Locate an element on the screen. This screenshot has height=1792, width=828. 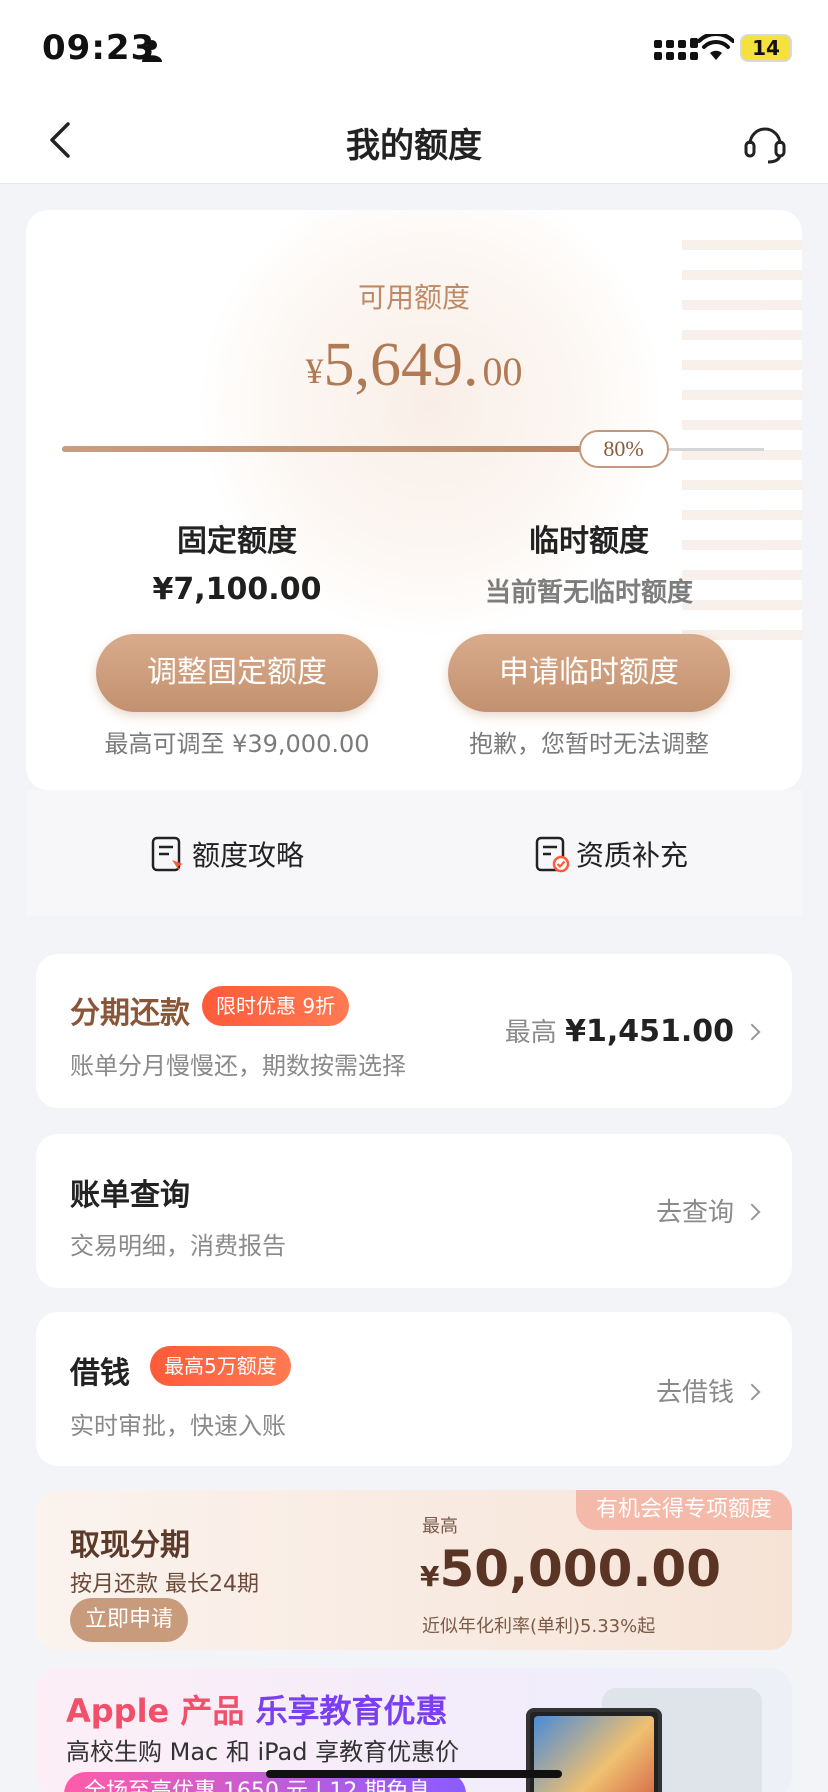
cash-installment-max-label: 最高 is located at coordinates (440, 1526).